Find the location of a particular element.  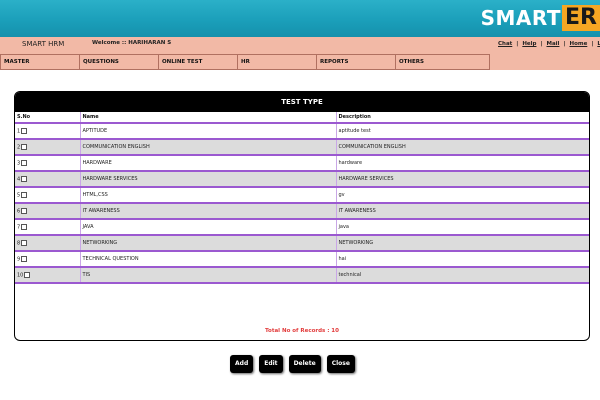

cell-name: JAVA is located at coordinates (208, 227).